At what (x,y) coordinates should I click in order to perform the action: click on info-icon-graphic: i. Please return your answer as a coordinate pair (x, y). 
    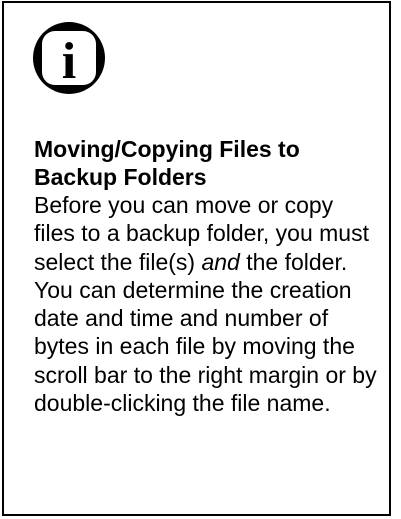
    Looking at the image, I should click on (69, 58).